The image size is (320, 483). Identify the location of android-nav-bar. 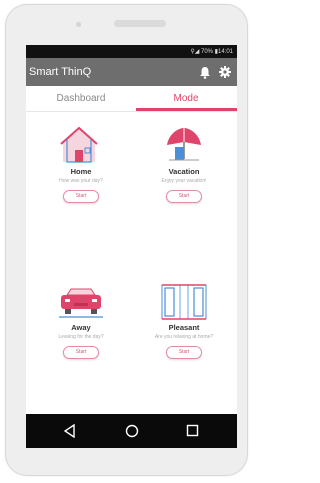
(131, 431).